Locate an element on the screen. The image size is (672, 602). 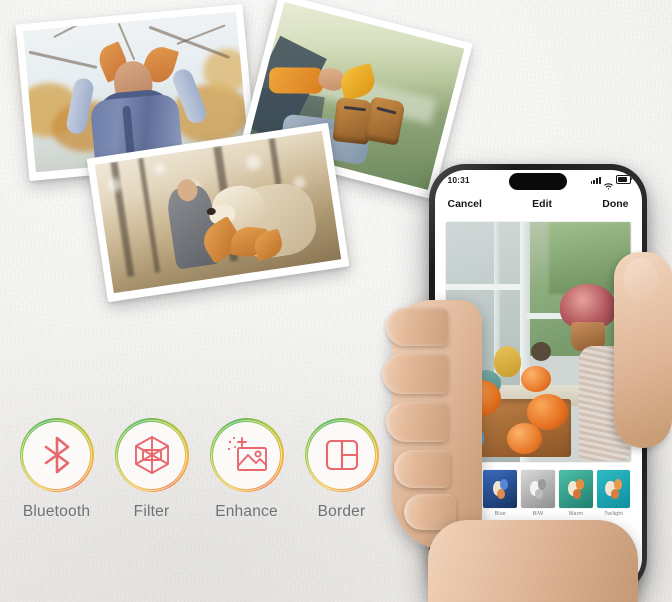
filter-option-warm: Warm is located at coordinates (575, 493).